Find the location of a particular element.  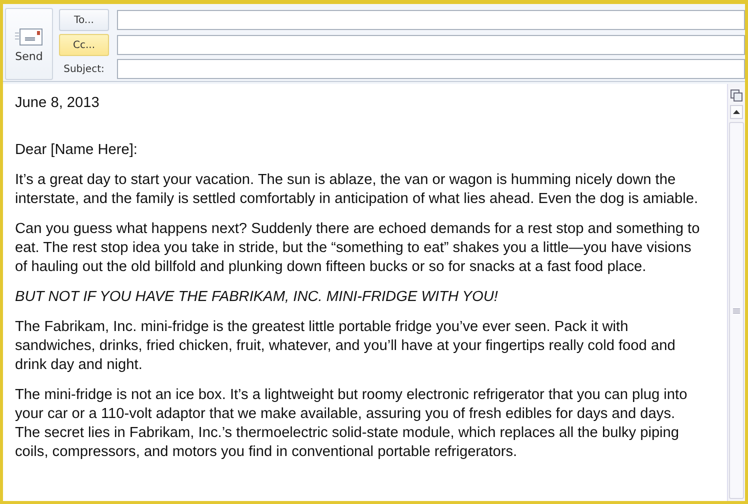

paragraph: The Fabrikam, Inc. mini-fridge is the greatest little portable fridge you’ve ever seen. Pack it with sandwiches, drinks, fried chicken, fruit, whatever, and you’ll have at your fingertips really cold food and drink day and night. is located at coordinates (345, 346).